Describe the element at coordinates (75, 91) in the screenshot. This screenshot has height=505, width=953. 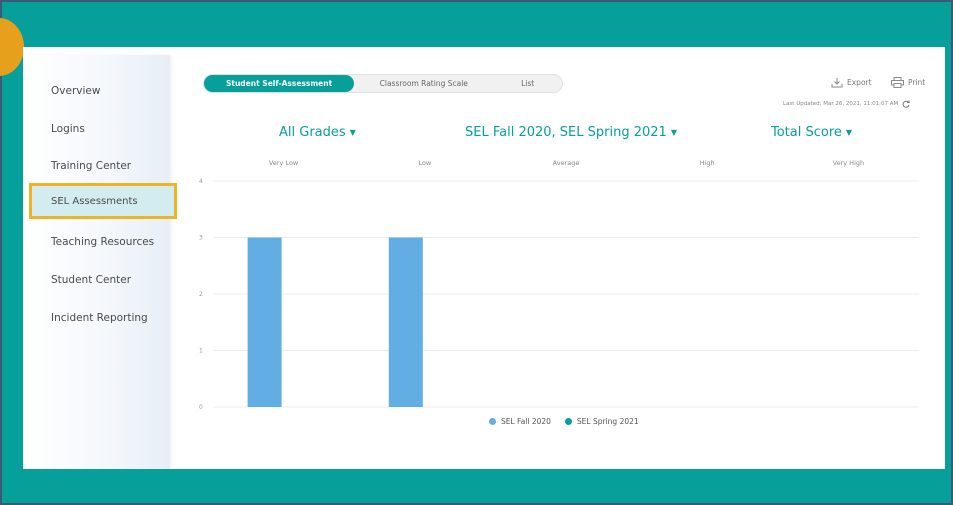
I see `sidebar-item-overview: Overview` at that location.